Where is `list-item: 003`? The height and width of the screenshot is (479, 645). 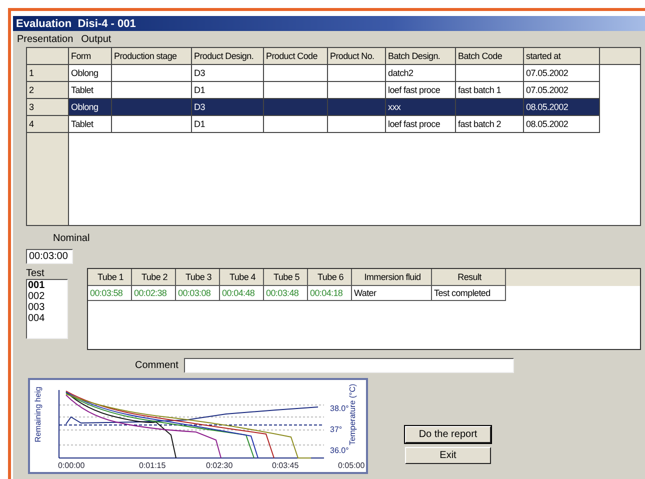
list-item: 003 is located at coordinates (47, 307).